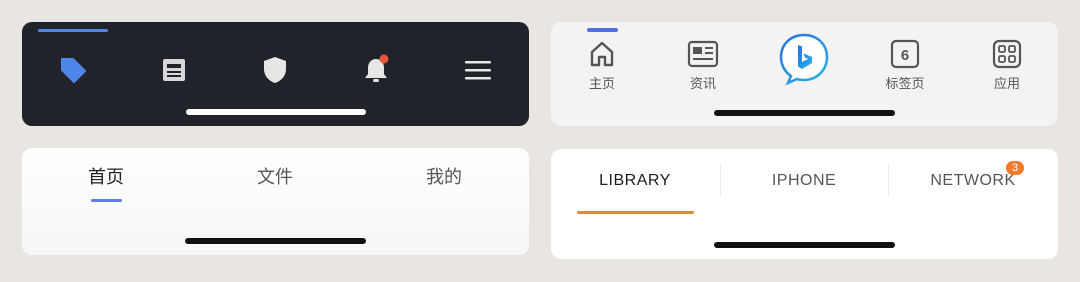 The height and width of the screenshot is (282, 1080). I want to click on tabs-count: 6, so click(905, 55).